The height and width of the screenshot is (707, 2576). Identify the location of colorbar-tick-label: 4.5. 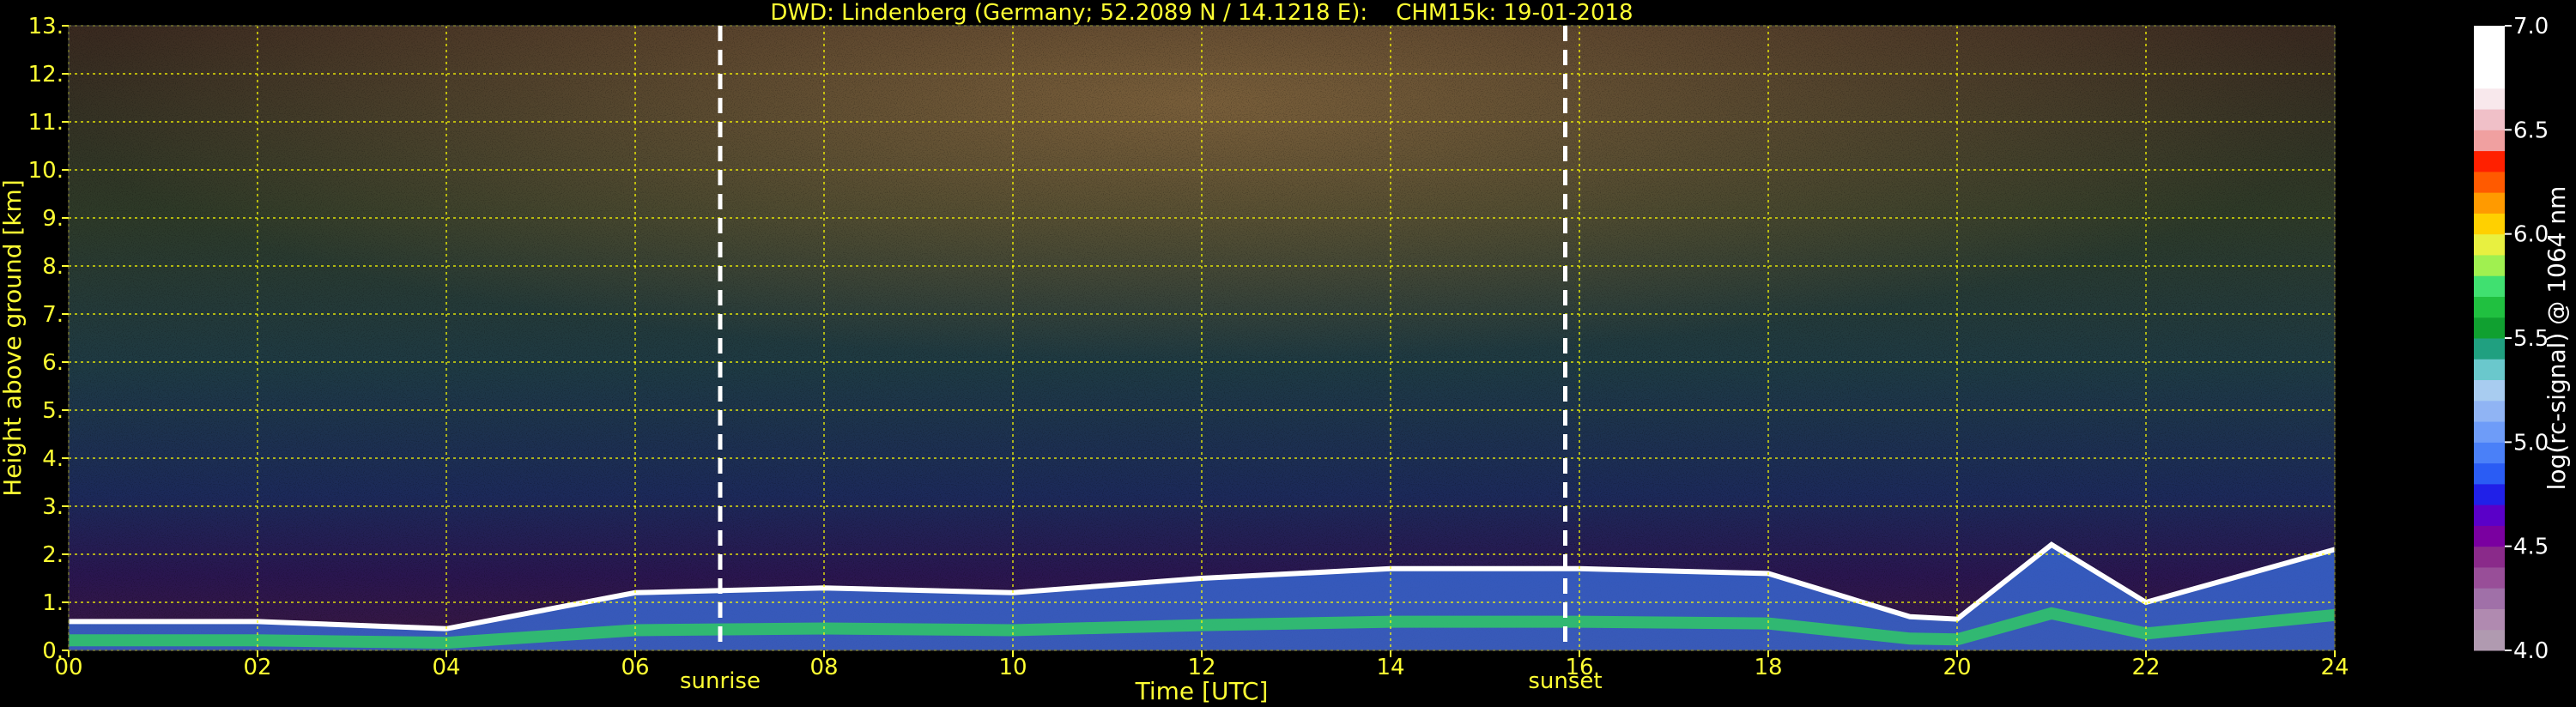
(2531, 547).